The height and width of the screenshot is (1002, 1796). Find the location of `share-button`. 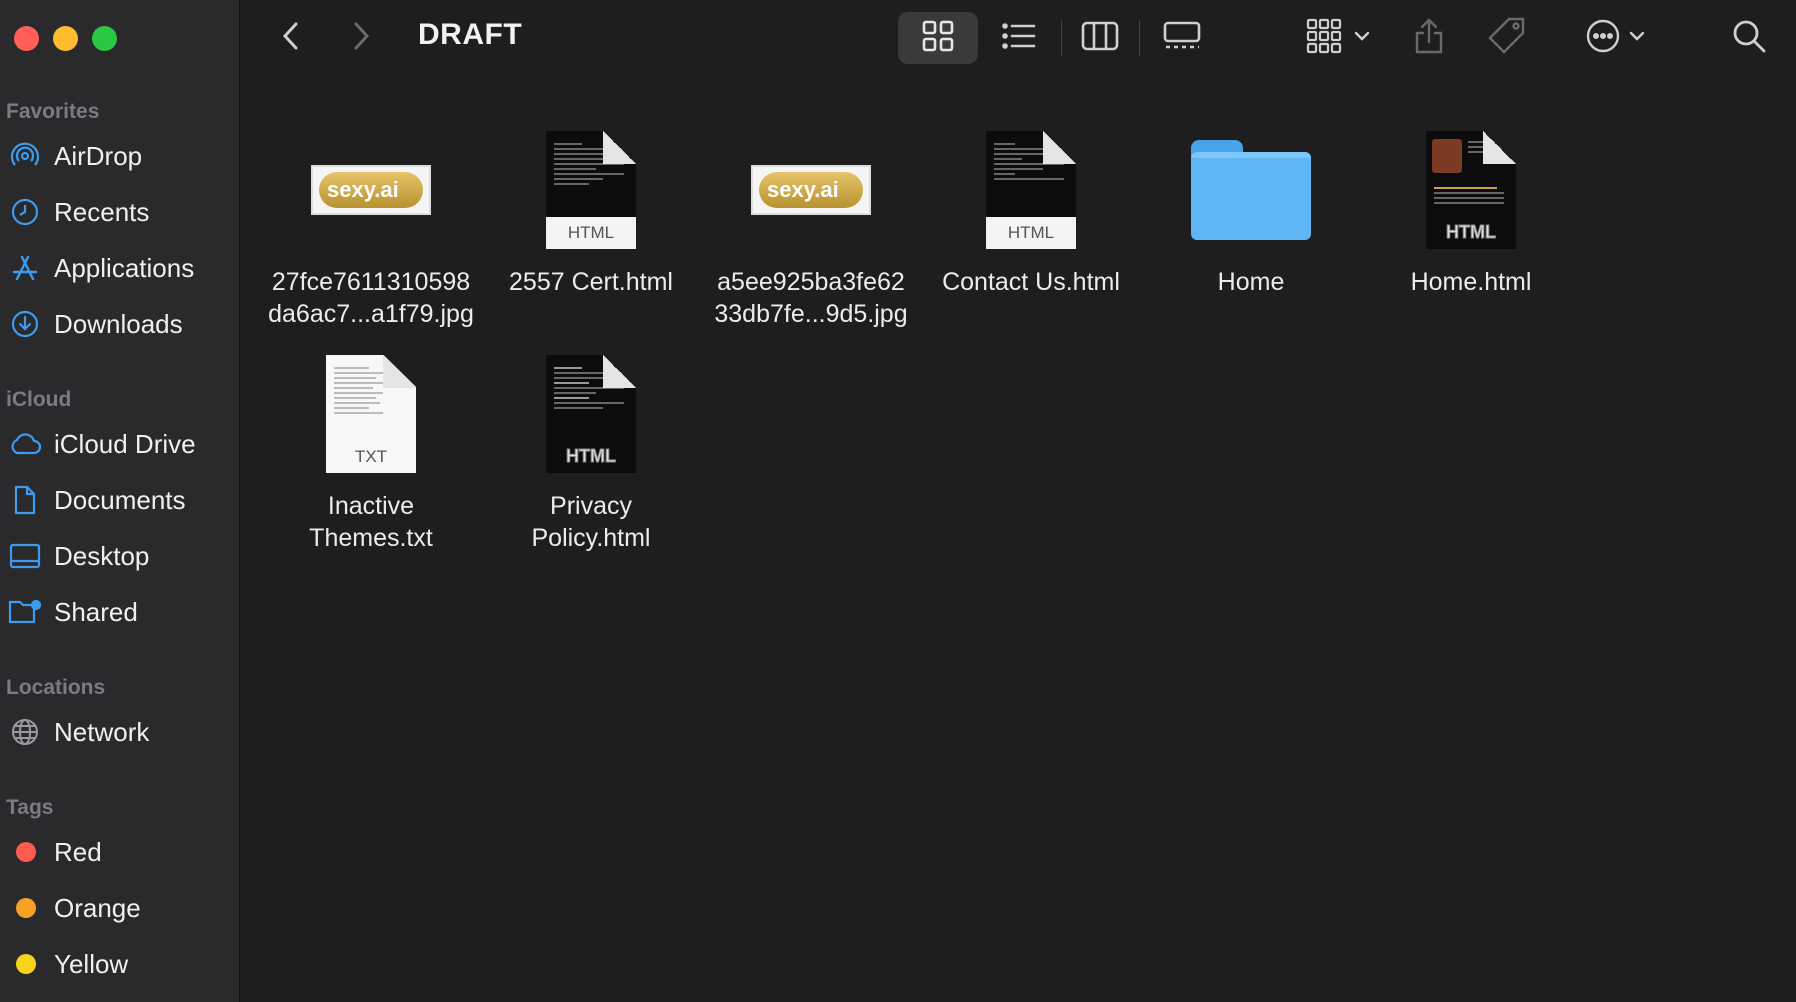

share-button is located at coordinates (1429, 38).